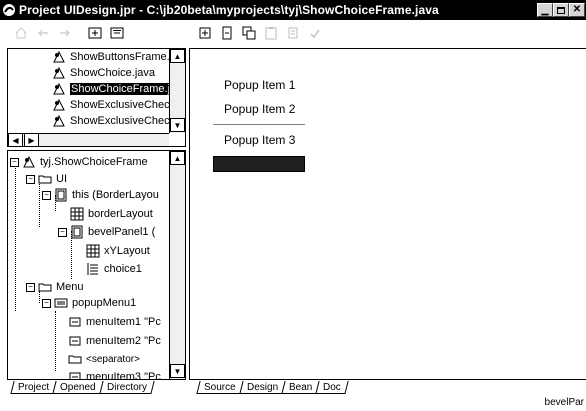  I want to click on panel-icon, so click(77, 232).